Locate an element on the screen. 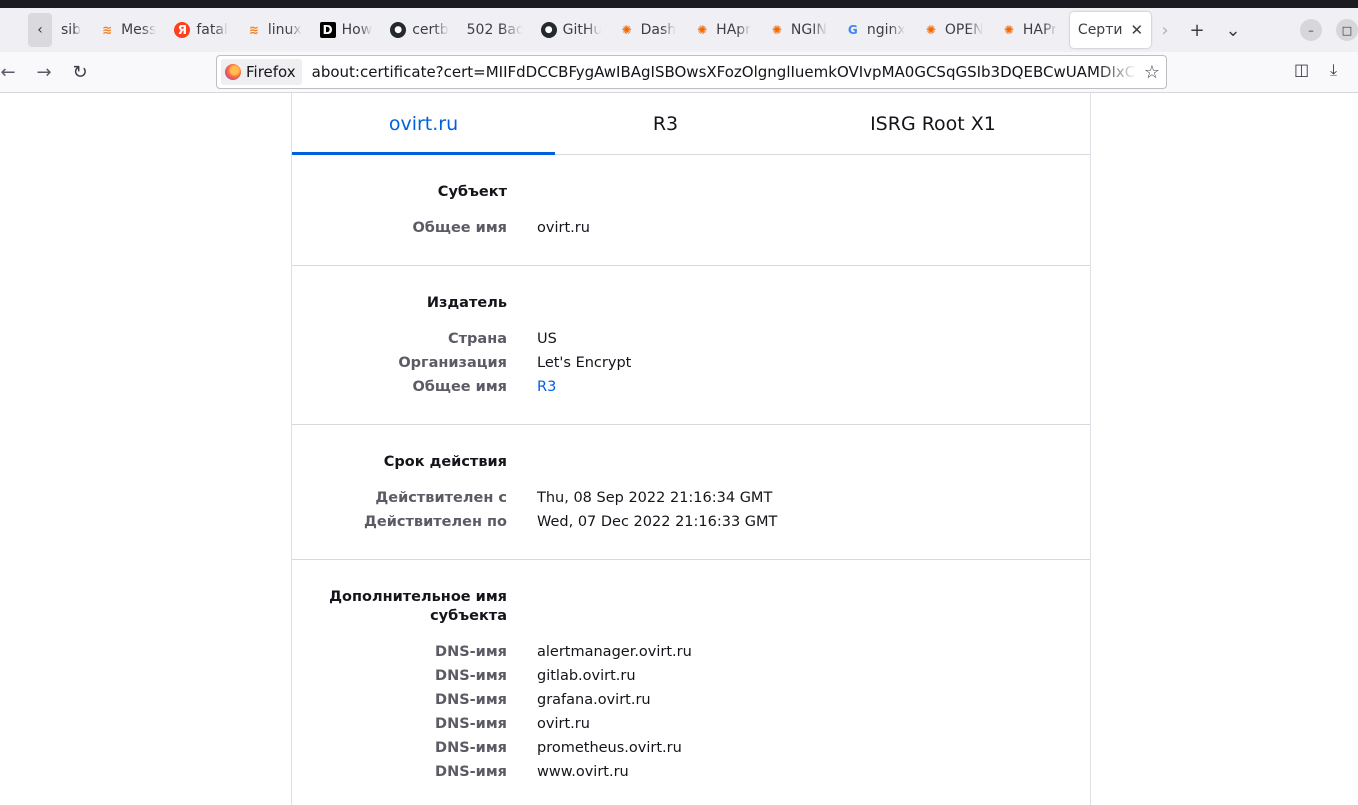 This screenshot has width=1358, height=805. reload-button: ↻ is located at coordinates (80, 72).